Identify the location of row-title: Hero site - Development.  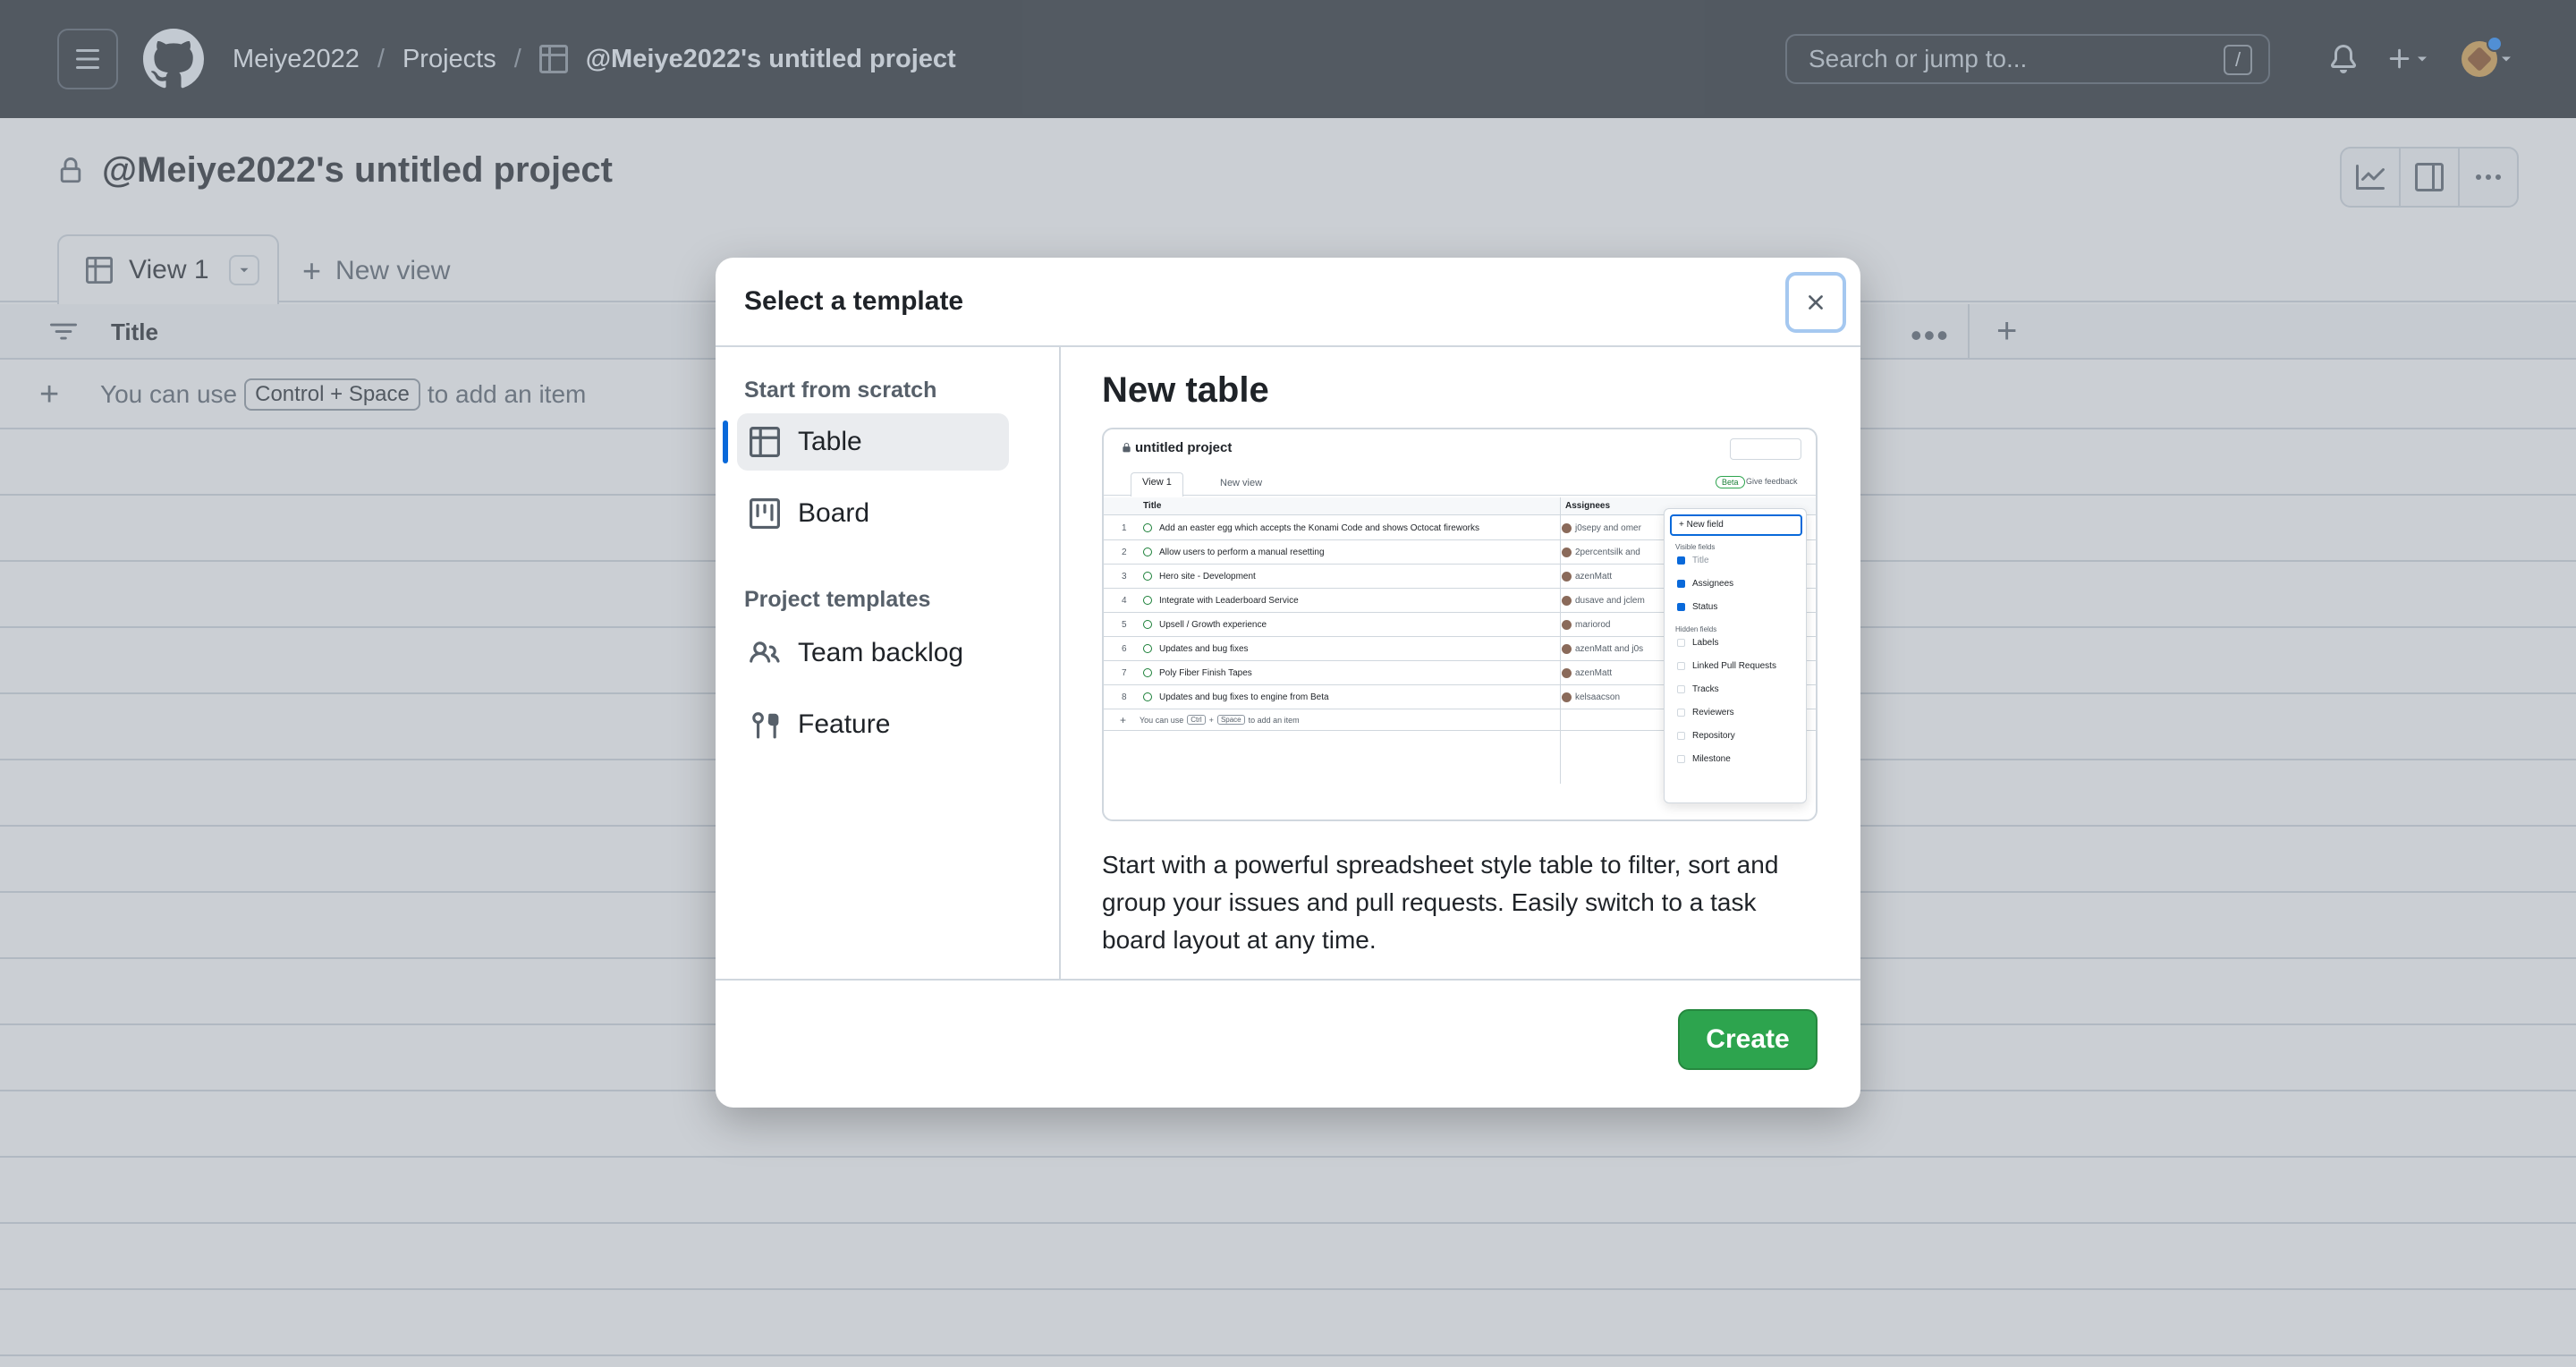
(1207, 576).